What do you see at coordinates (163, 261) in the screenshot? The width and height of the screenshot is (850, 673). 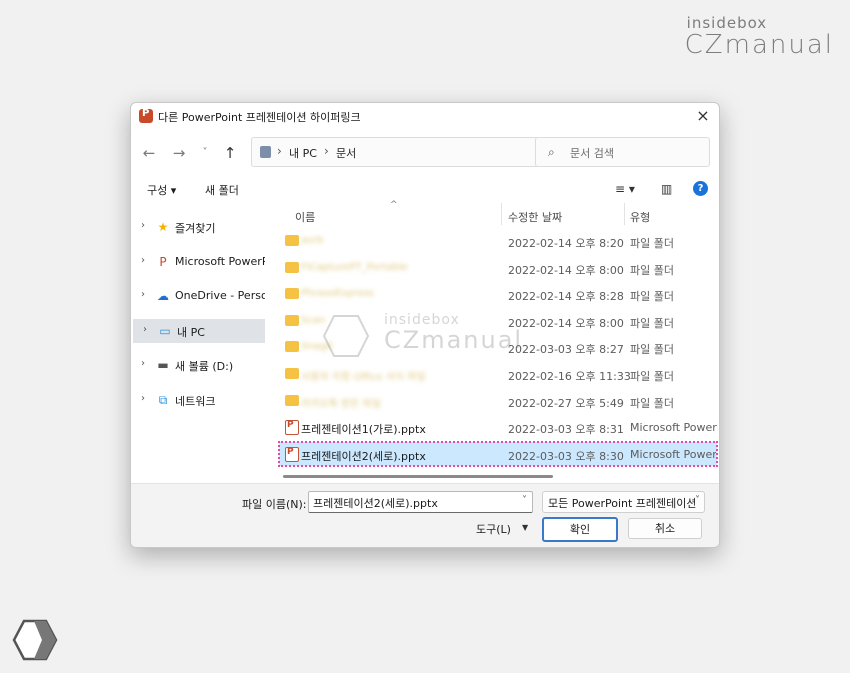 I see `powerpoint-icon: P` at bounding box center [163, 261].